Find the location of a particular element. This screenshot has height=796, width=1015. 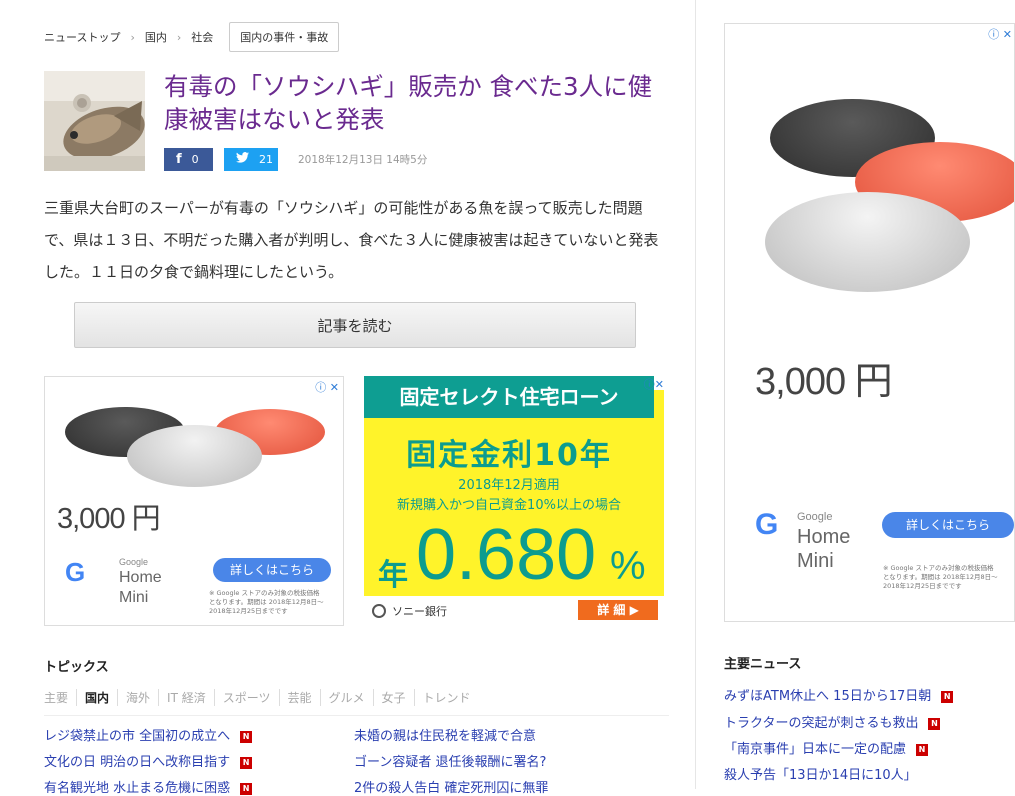

facebook-share-button: f 0 is located at coordinates (188, 159).